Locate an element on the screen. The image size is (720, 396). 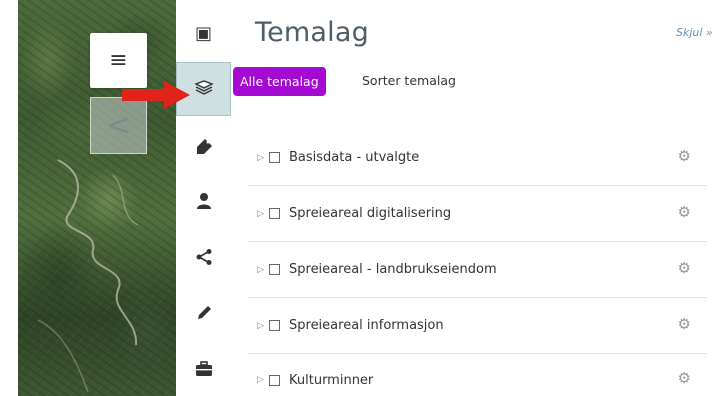
rail-item-info: ▣ is located at coordinates (203, 33).